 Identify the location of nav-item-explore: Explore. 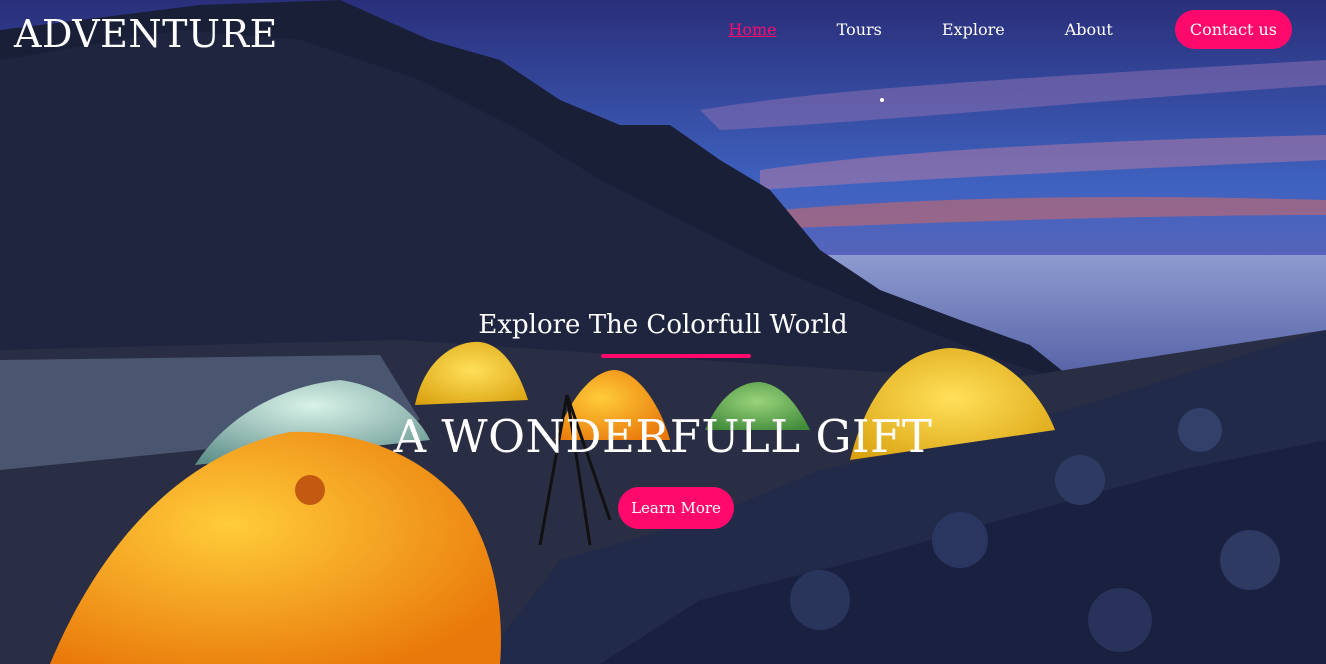
(973, 29).